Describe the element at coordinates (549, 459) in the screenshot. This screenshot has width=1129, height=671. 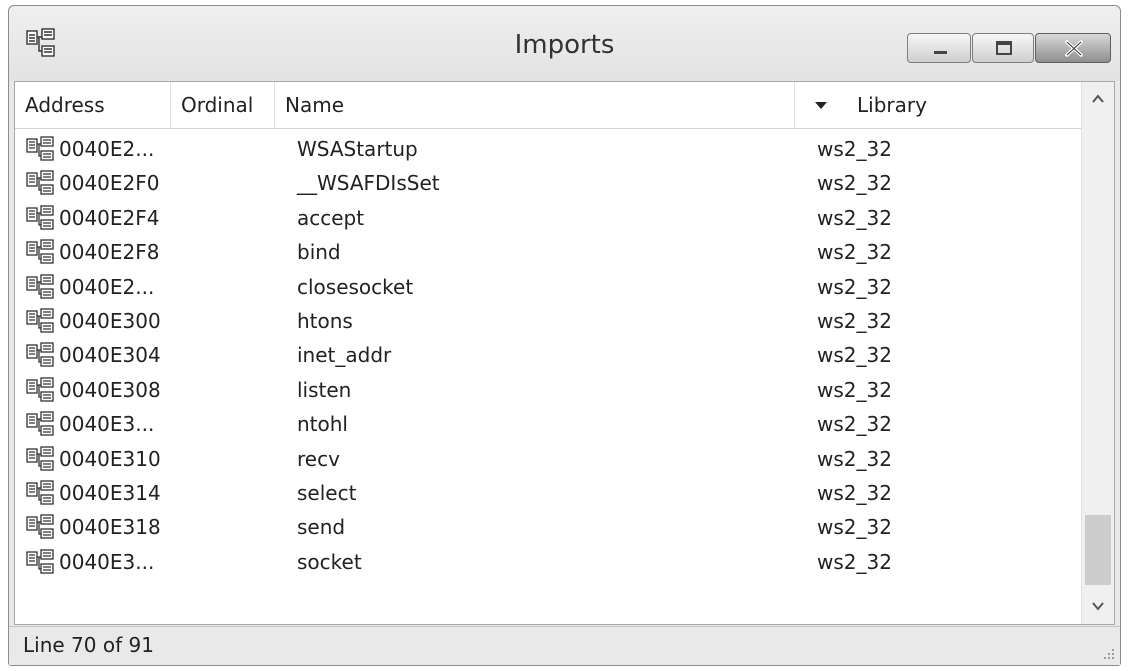
I see `table-row: 0040E310 recv ws2_32` at that location.